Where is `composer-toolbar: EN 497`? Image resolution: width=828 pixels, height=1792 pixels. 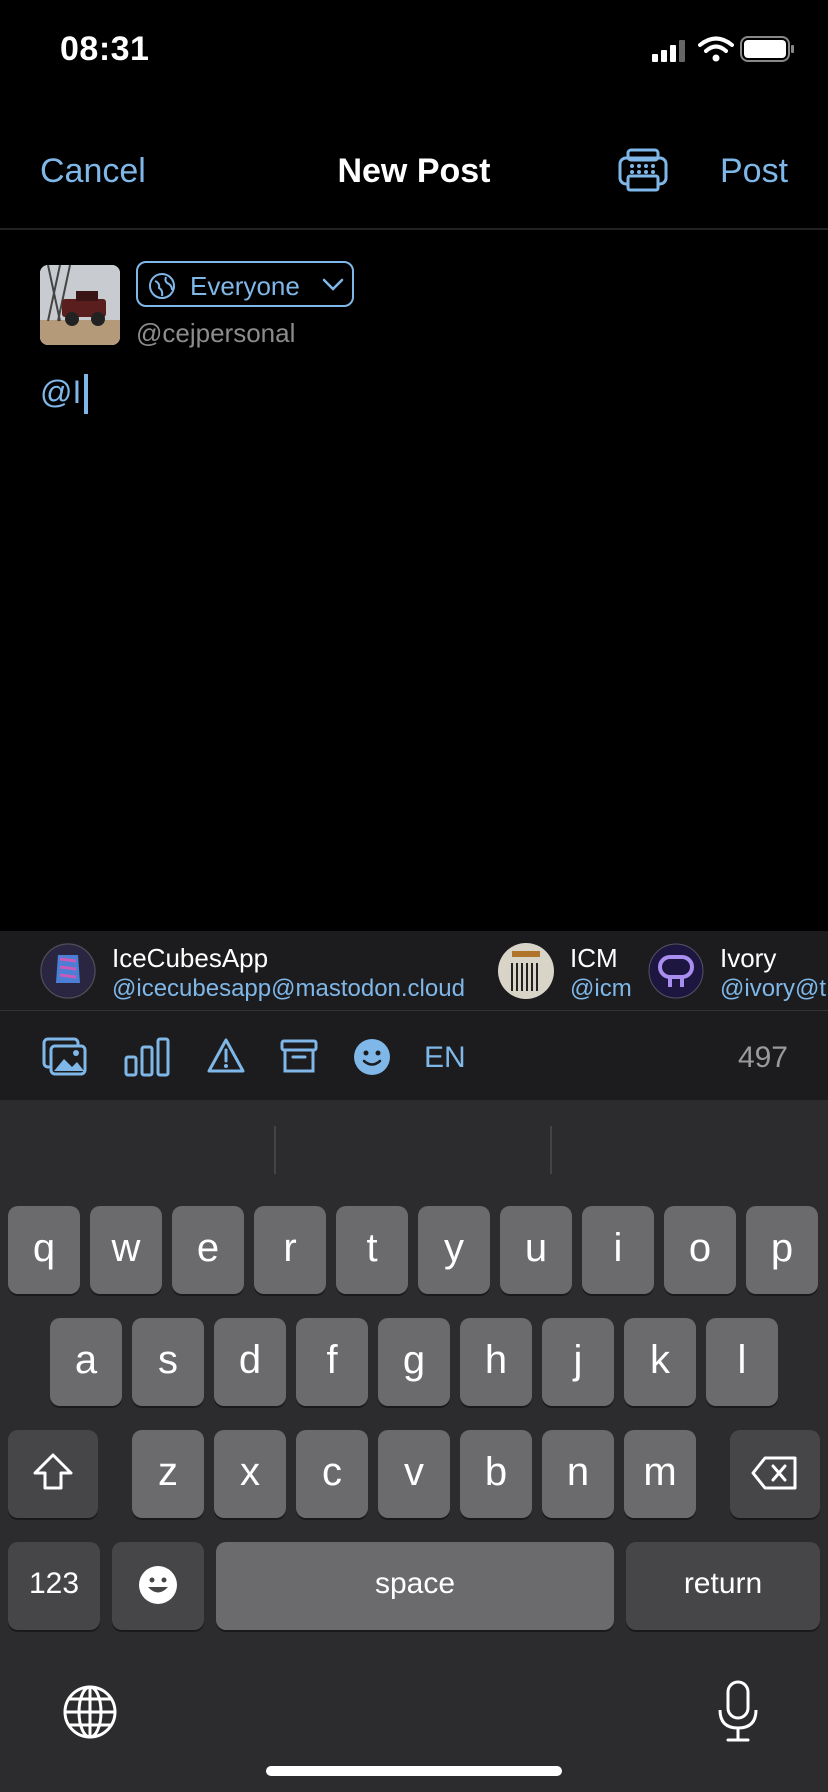 composer-toolbar: EN 497 is located at coordinates (414, 1055).